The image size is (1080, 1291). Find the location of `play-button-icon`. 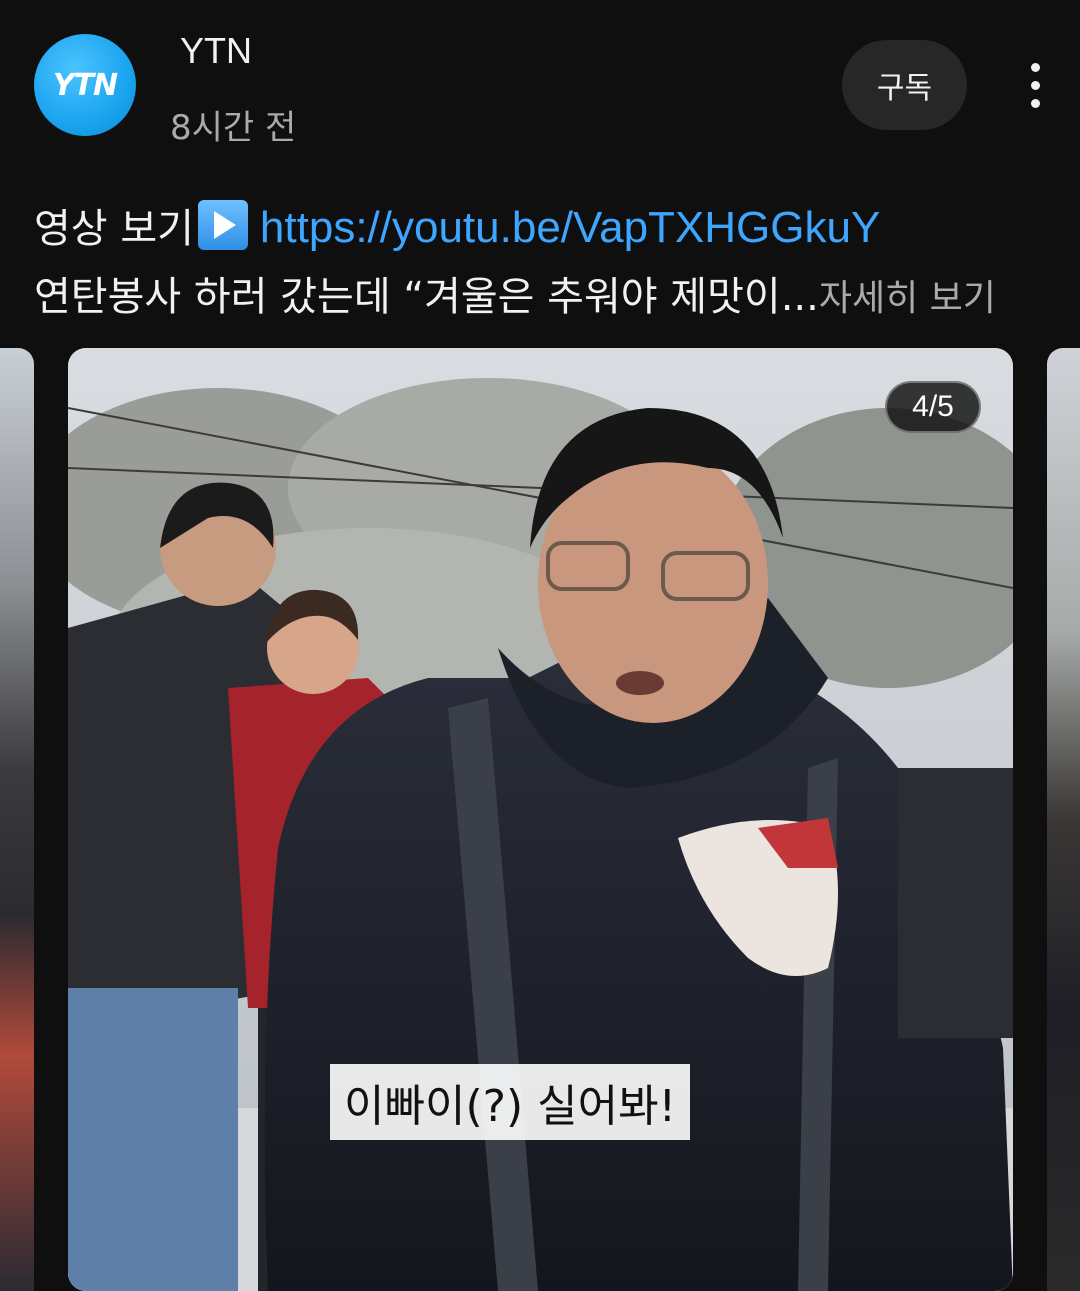

play-button-icon is located at coordinates (222, 225).